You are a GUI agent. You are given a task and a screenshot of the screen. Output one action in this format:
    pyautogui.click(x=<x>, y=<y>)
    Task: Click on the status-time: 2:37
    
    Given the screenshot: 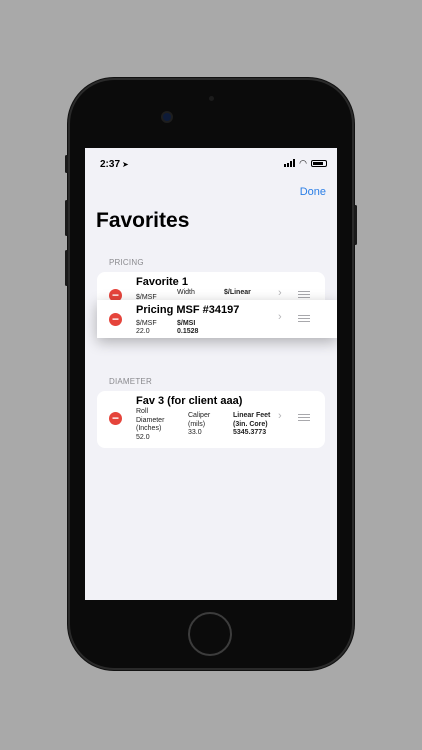 What is the action you would take?
    pyautogui.click(x=110, y=164)
    